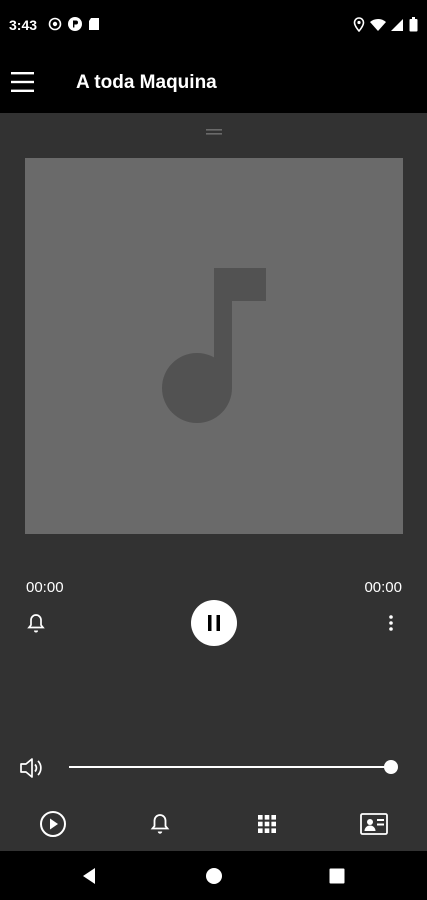 The width and height of the screenshot is (427, 900). I want to click on volume-slider-track, so click(230, 767).